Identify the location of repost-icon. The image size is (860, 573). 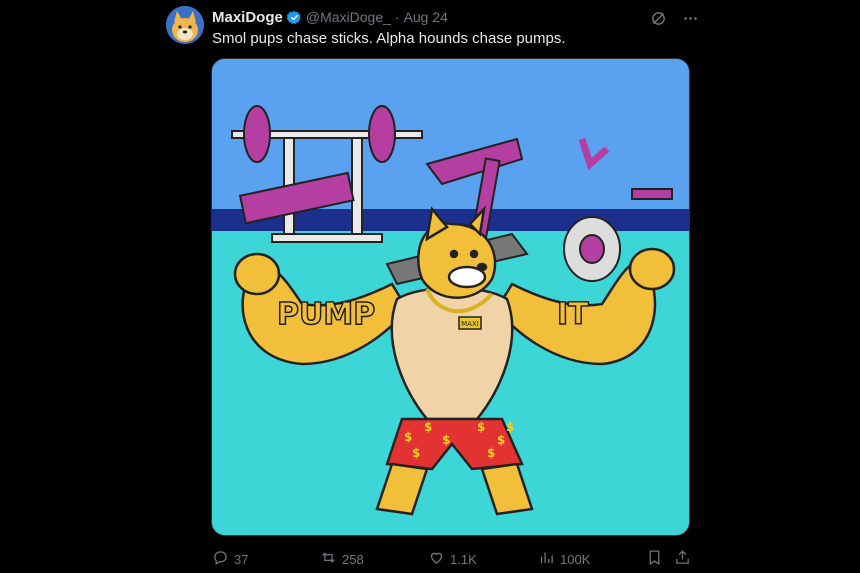
(328, 559).